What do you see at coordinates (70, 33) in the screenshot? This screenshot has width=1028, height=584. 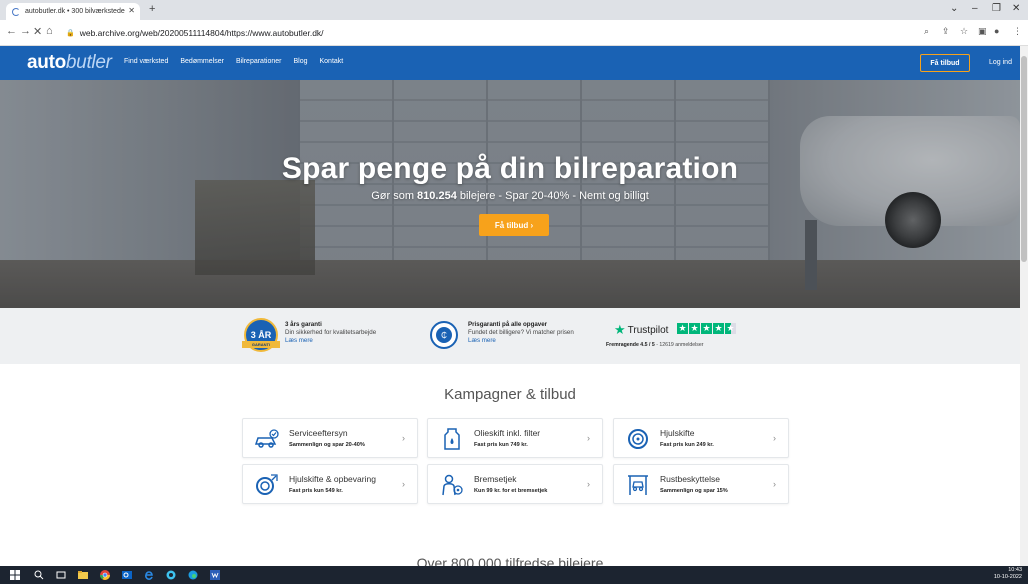 I see `lock-icon: 🔒` at bounding box center [70, 33].